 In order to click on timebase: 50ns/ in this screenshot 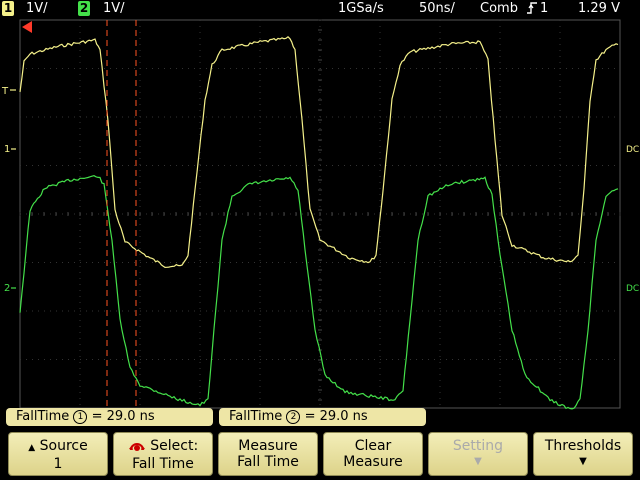, I will do `click(437, 8)`.